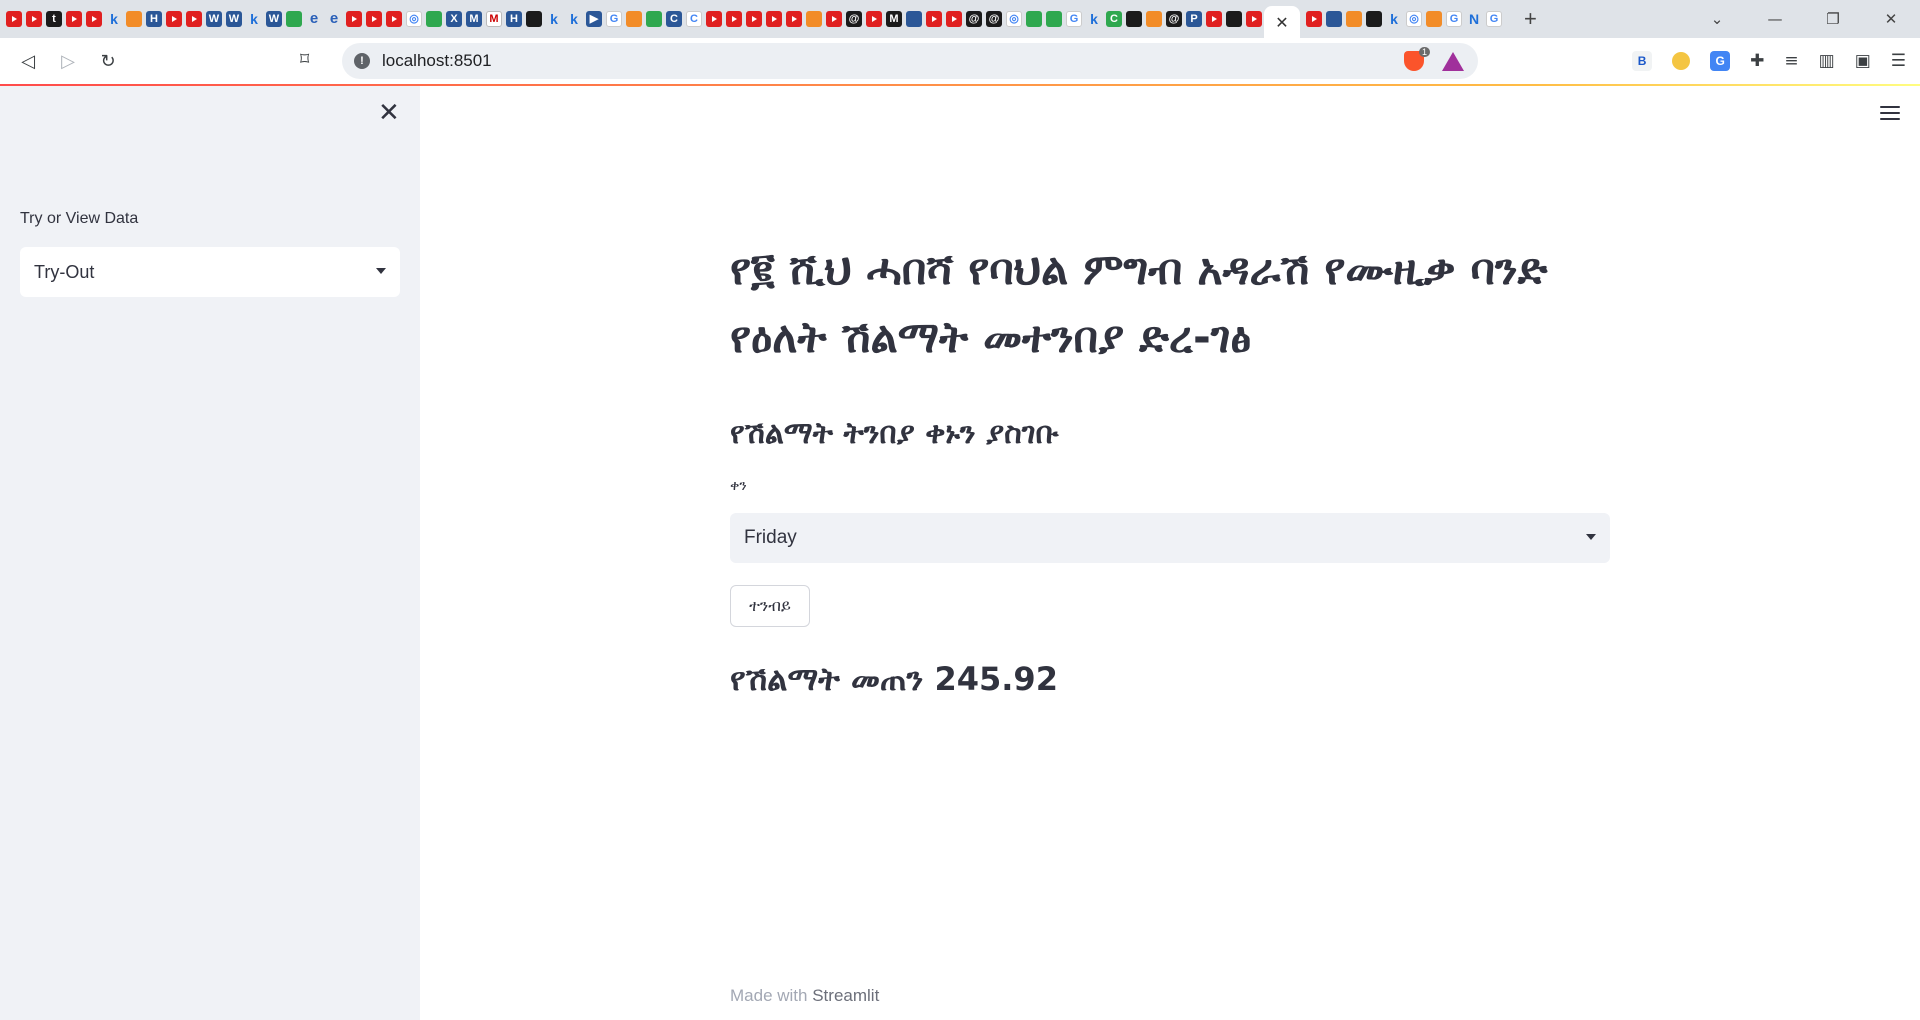  What do you see at coordinates (1334, 19) in the screenshot?
I see `tab-blue-icon` at bounding box center [1334, 19].